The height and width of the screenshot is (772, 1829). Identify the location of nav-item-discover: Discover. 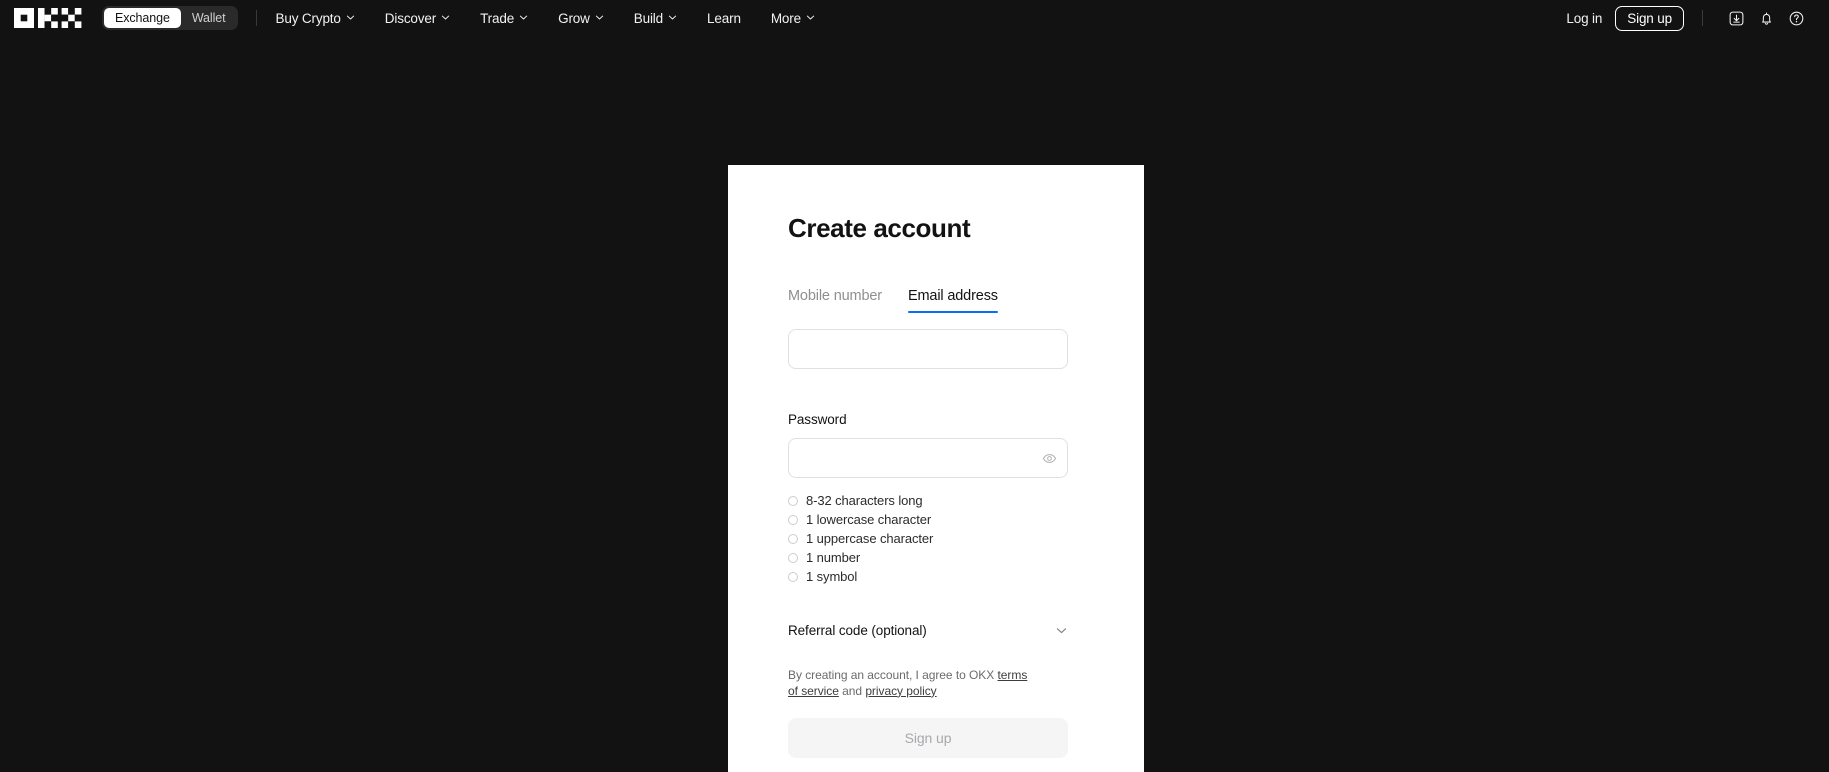
(417, 18).